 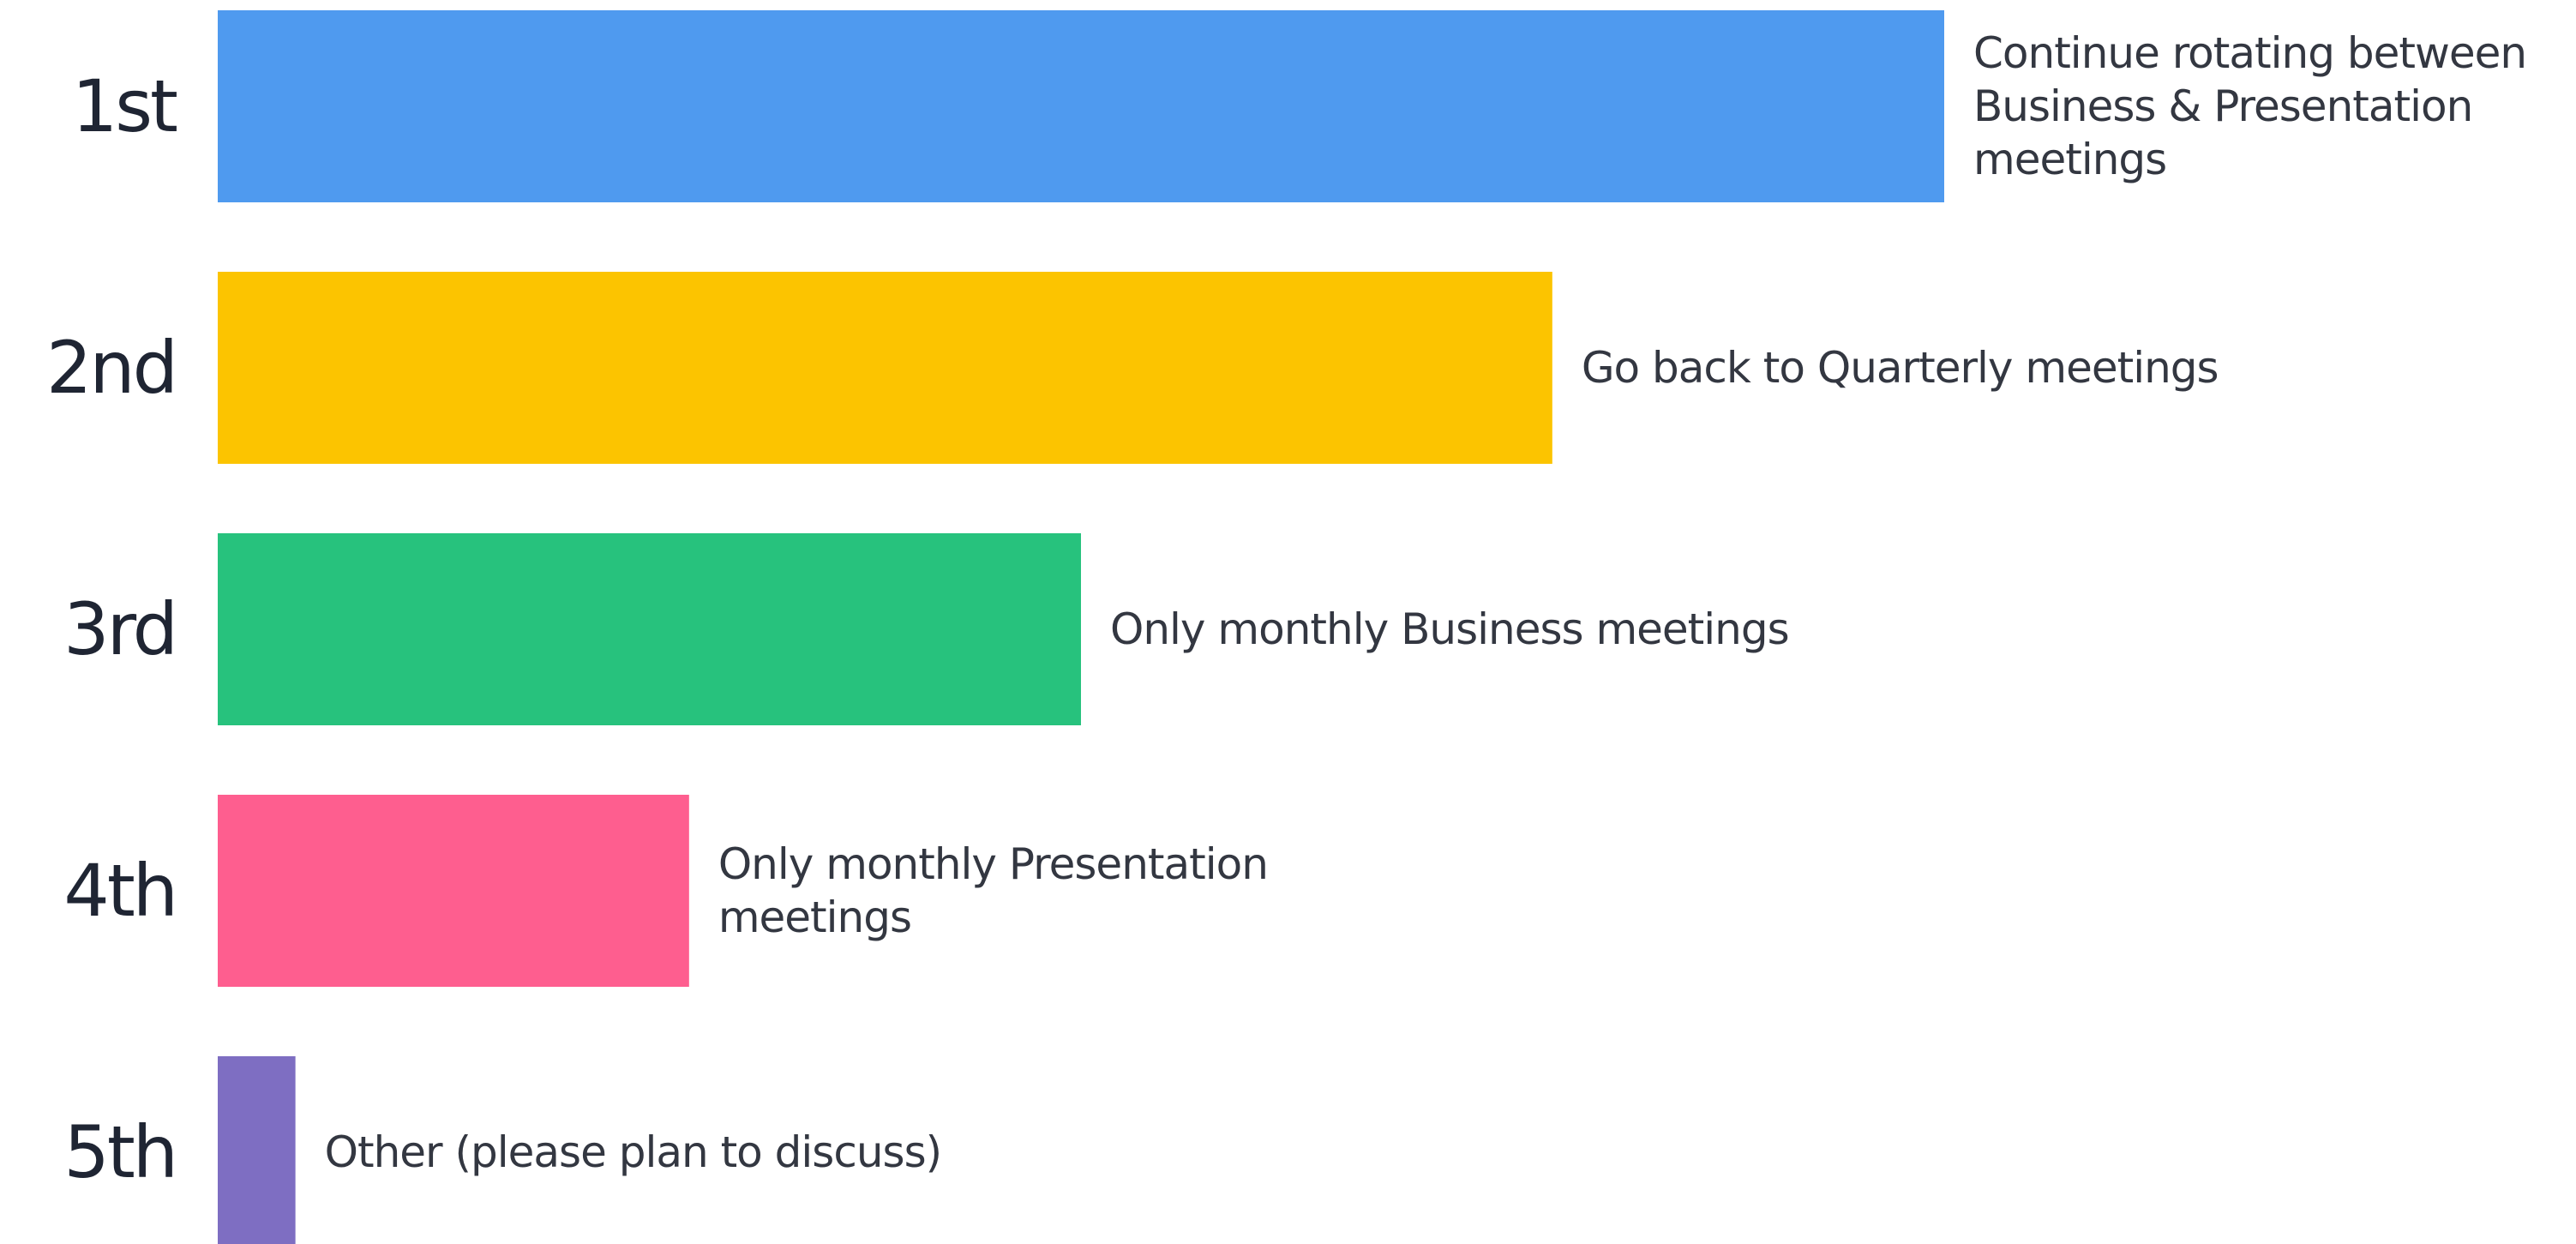 I want to click on bar-label-1-line-1: Continue rotating between, so click(x=2249, y=53).